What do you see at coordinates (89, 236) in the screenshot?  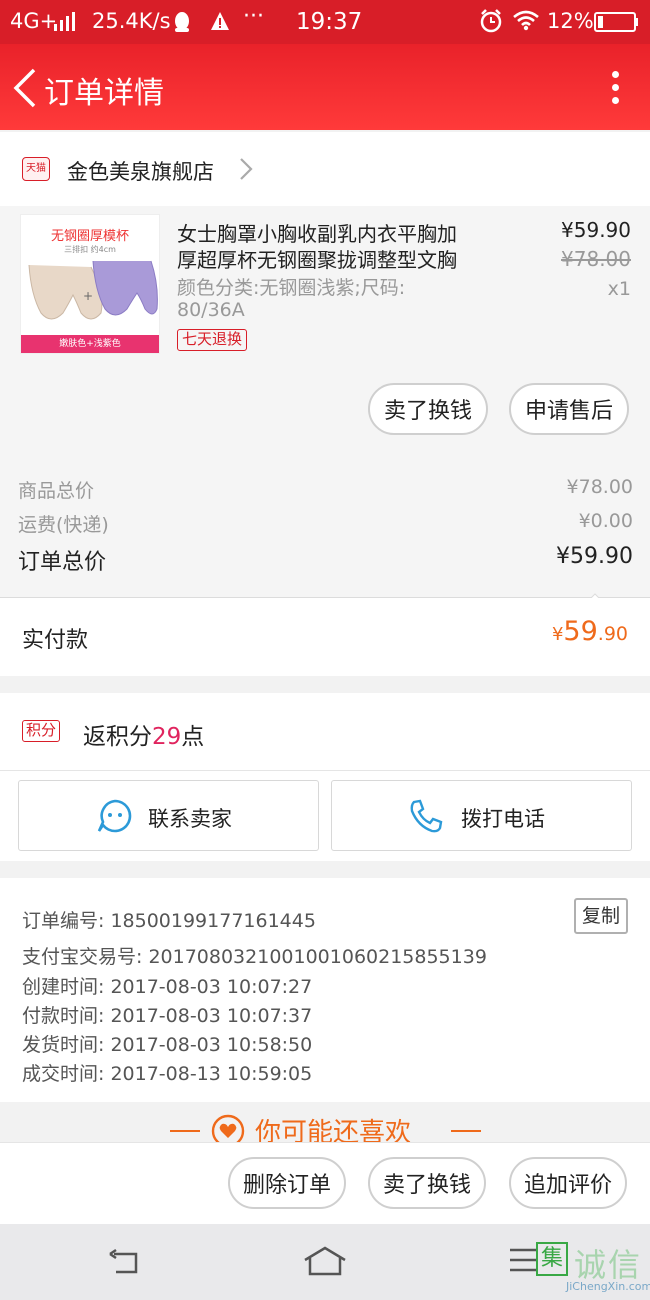 I see `image-caption: 无钢圈厚模杯` at bounding box center [89, 236].